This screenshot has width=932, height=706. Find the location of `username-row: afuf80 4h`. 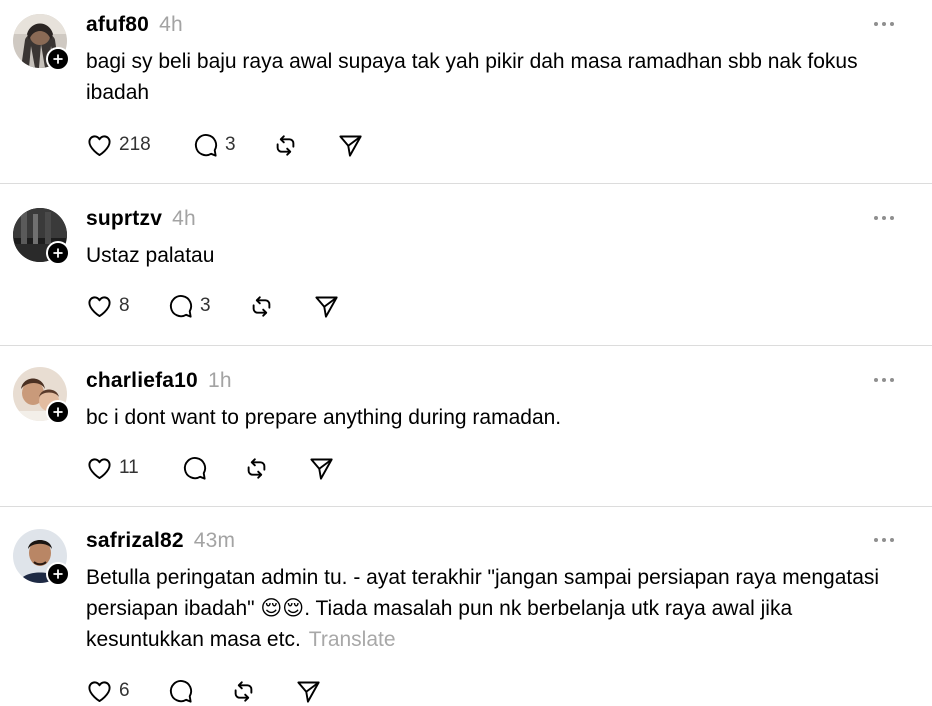

username-row: afuf80 4h is located at coordinates (134, 25).